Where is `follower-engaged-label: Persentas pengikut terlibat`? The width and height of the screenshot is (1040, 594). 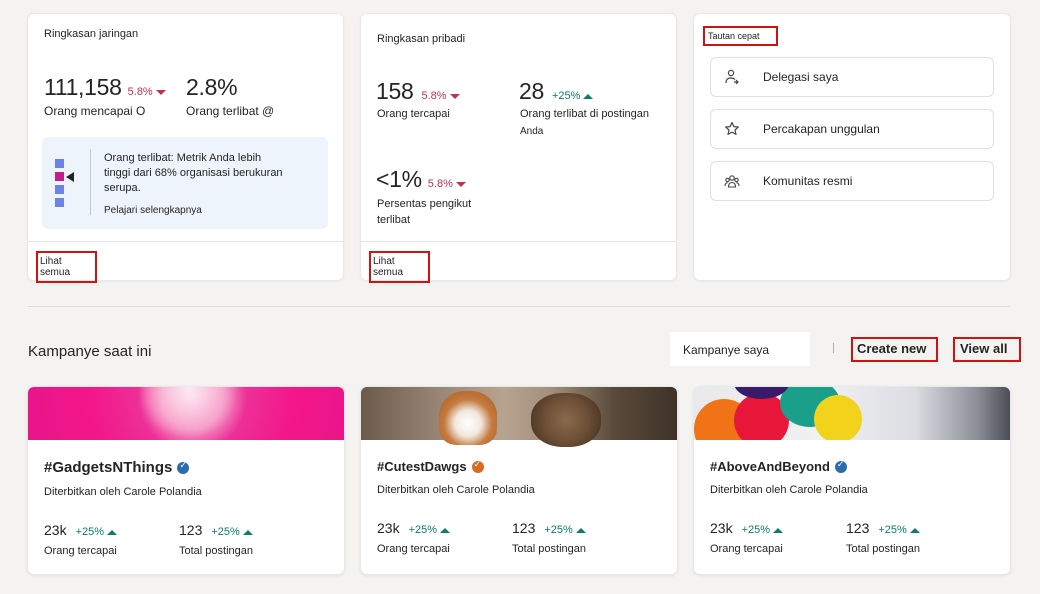 follower-engaged-label: Persentas pengikut terlibat is located at coordinates (424, 212).